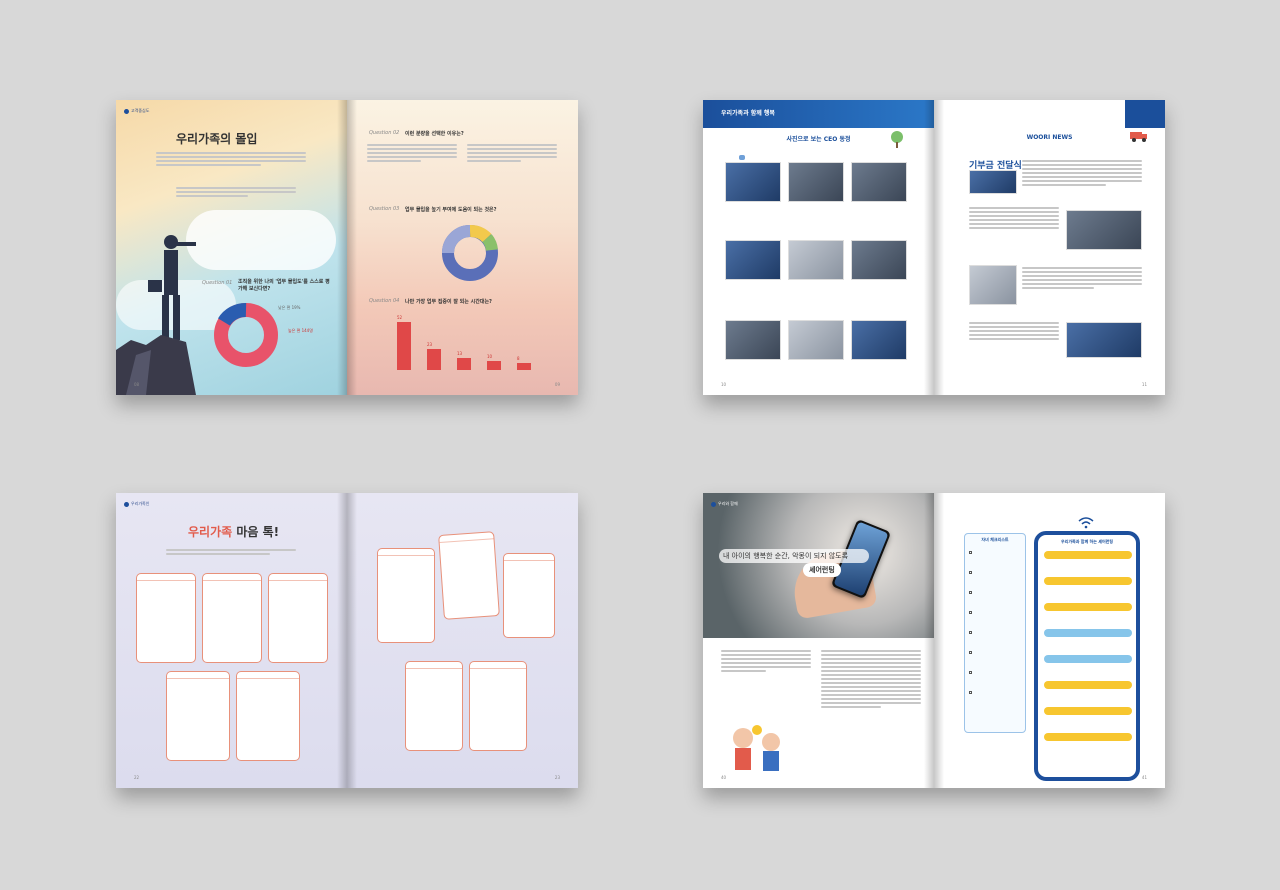  Describe the element at coordinates (434, 134) in the screenshot. I see `q02-text: 이런 분량을 선택한 이유는?` at that location.